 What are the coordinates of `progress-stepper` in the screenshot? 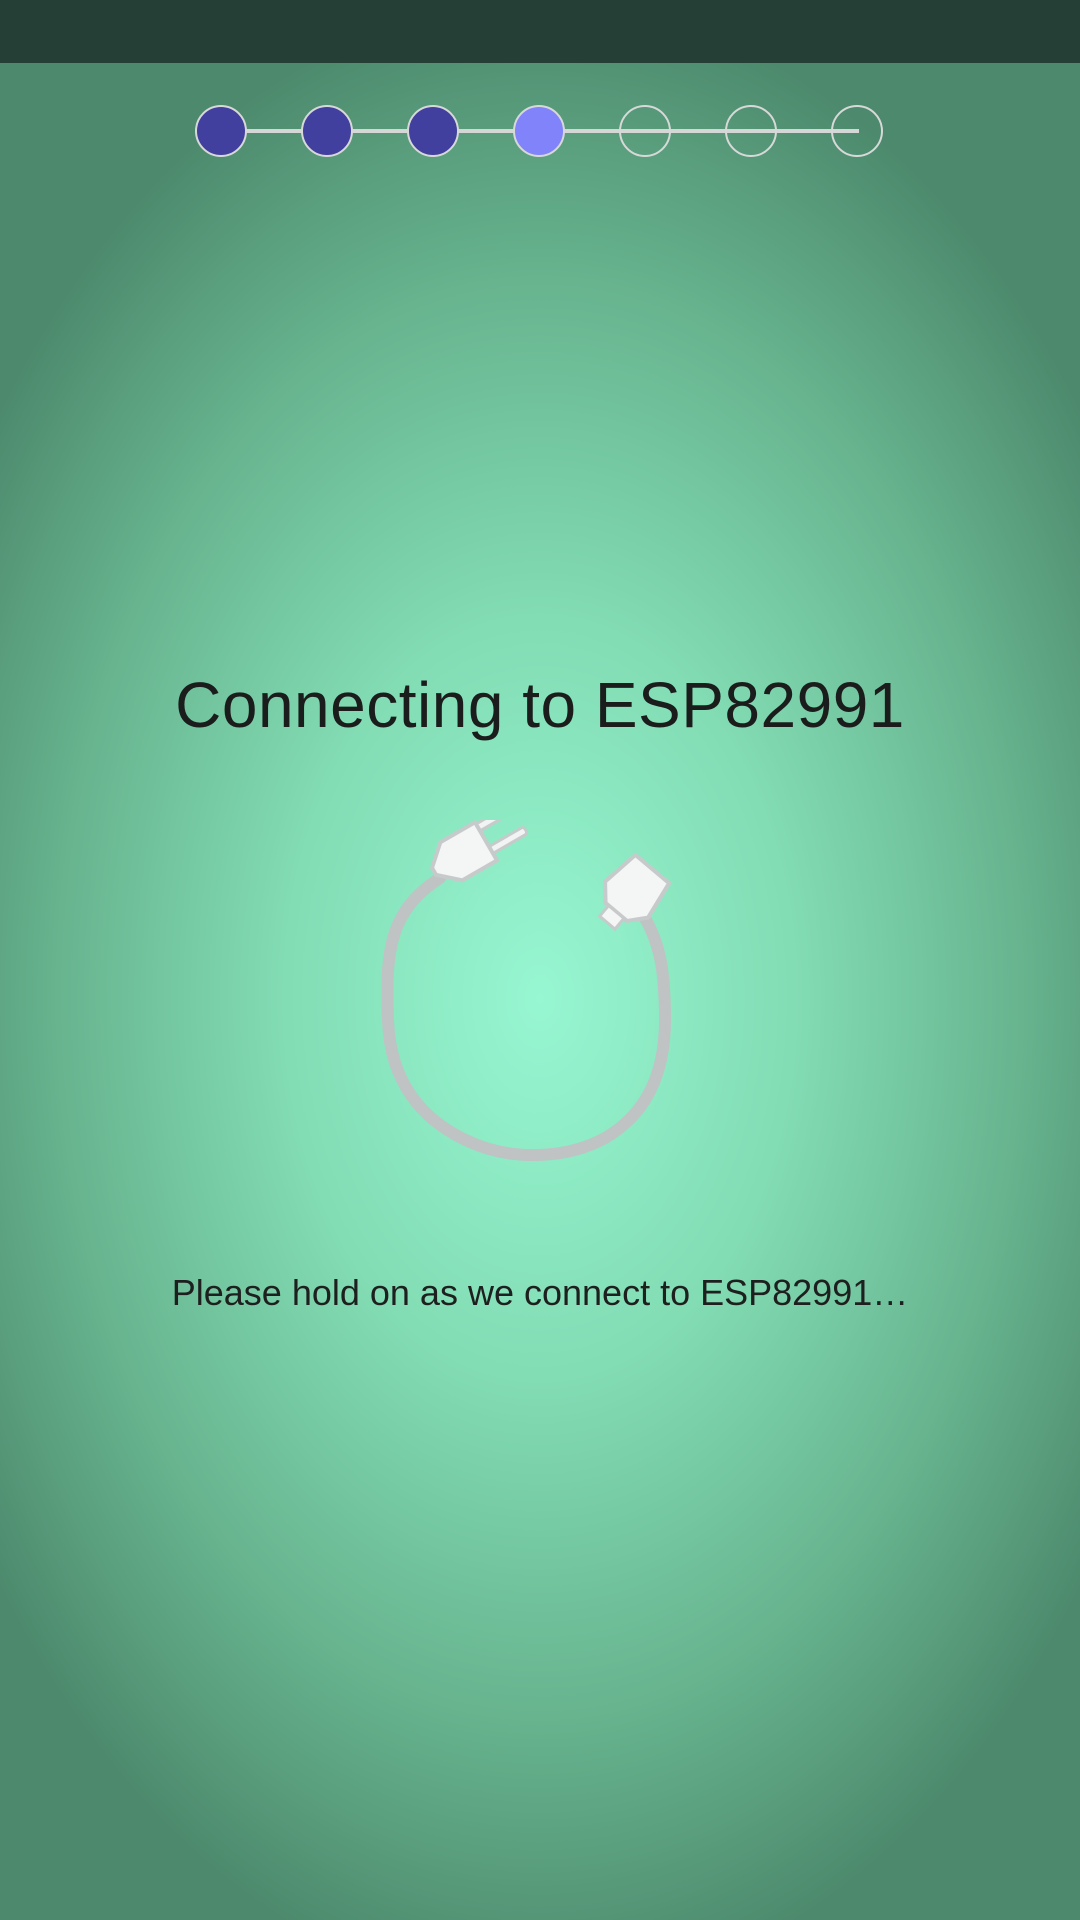 It's located at (540, 131).